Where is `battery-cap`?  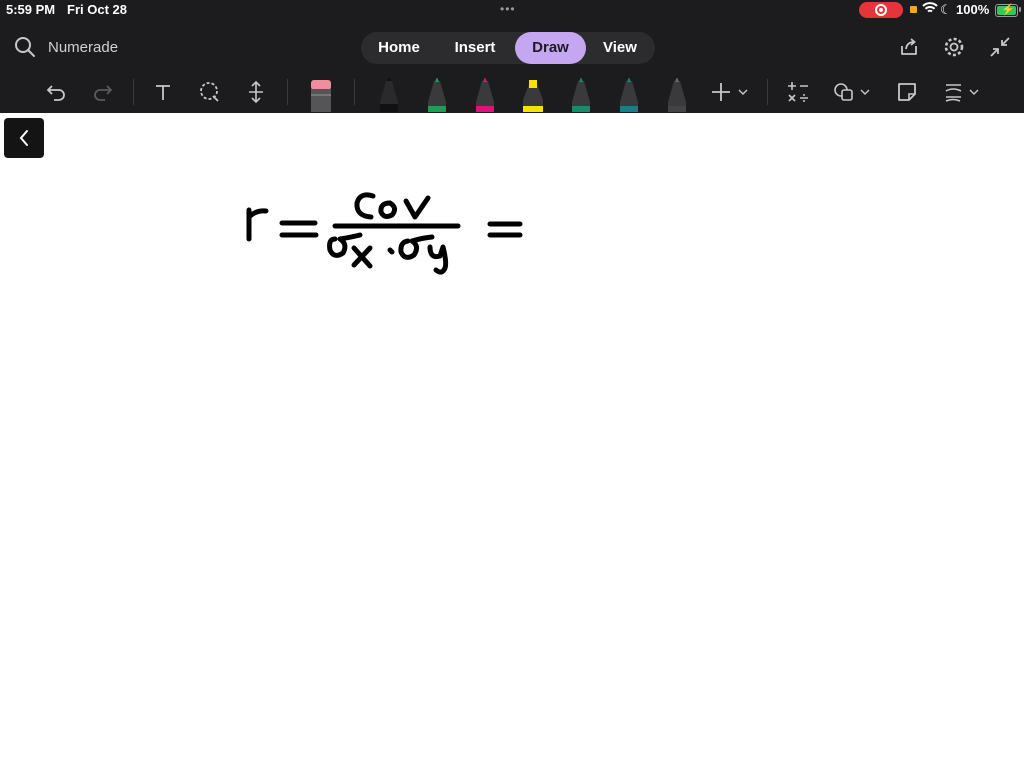
battery-cap is located at coordinates (1020, 9).